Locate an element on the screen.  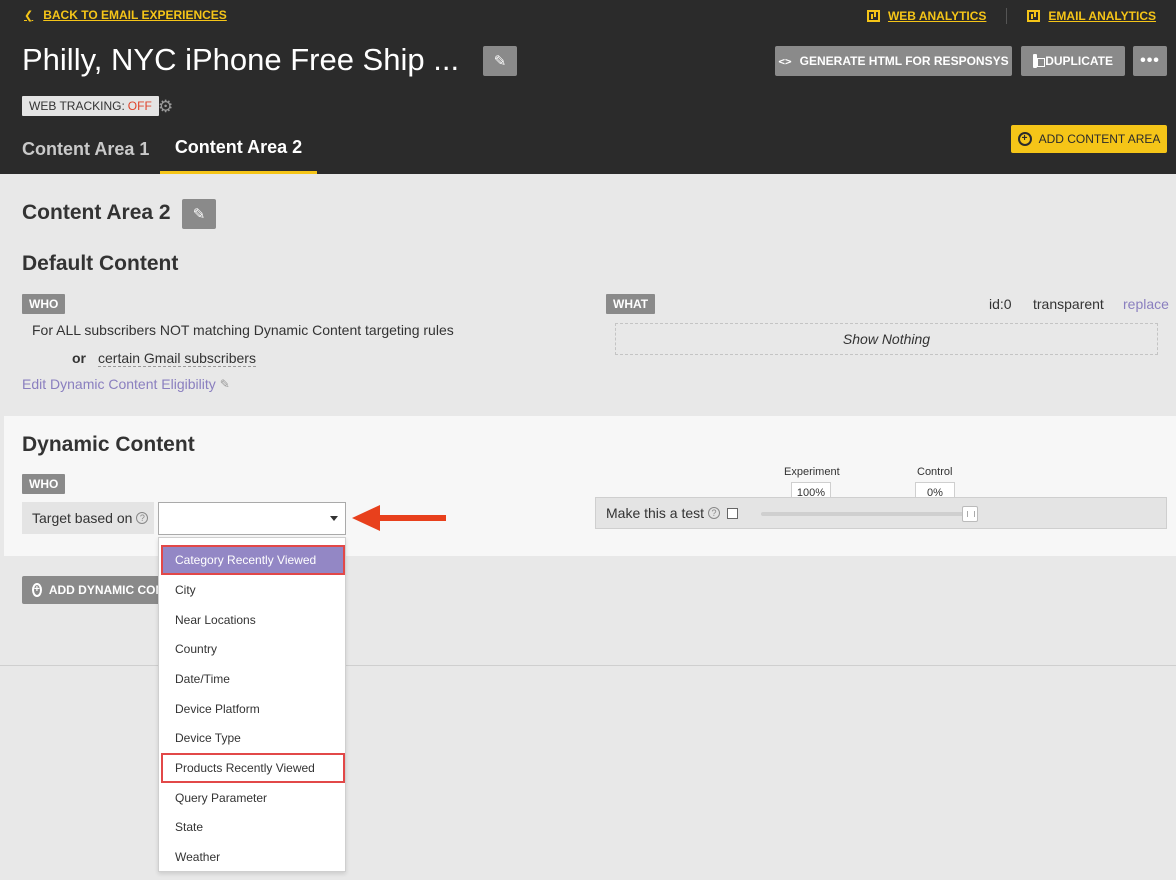
analytics-links: WEB ANALYTICS EMAIL ANALYTICS is located at coordinates (1011, 16).